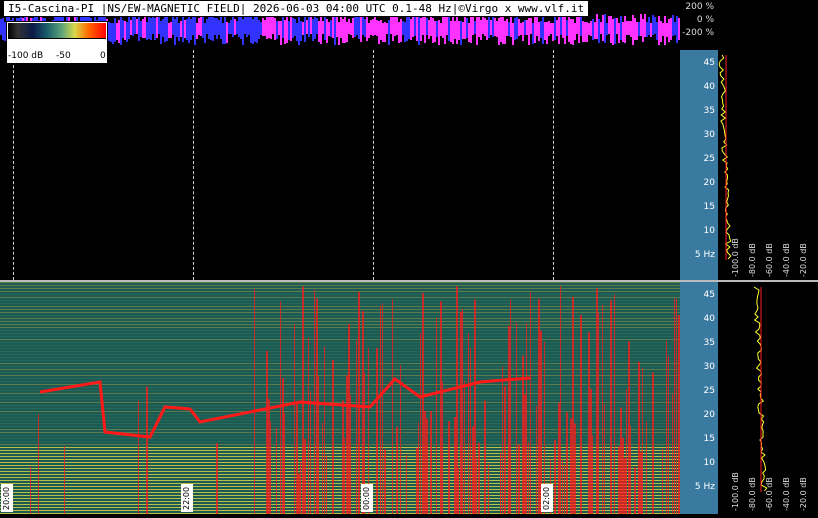 The width and height of the screenshot is (818, 518). I want to click on db-label: -40.0 dB, so click(786, 494).